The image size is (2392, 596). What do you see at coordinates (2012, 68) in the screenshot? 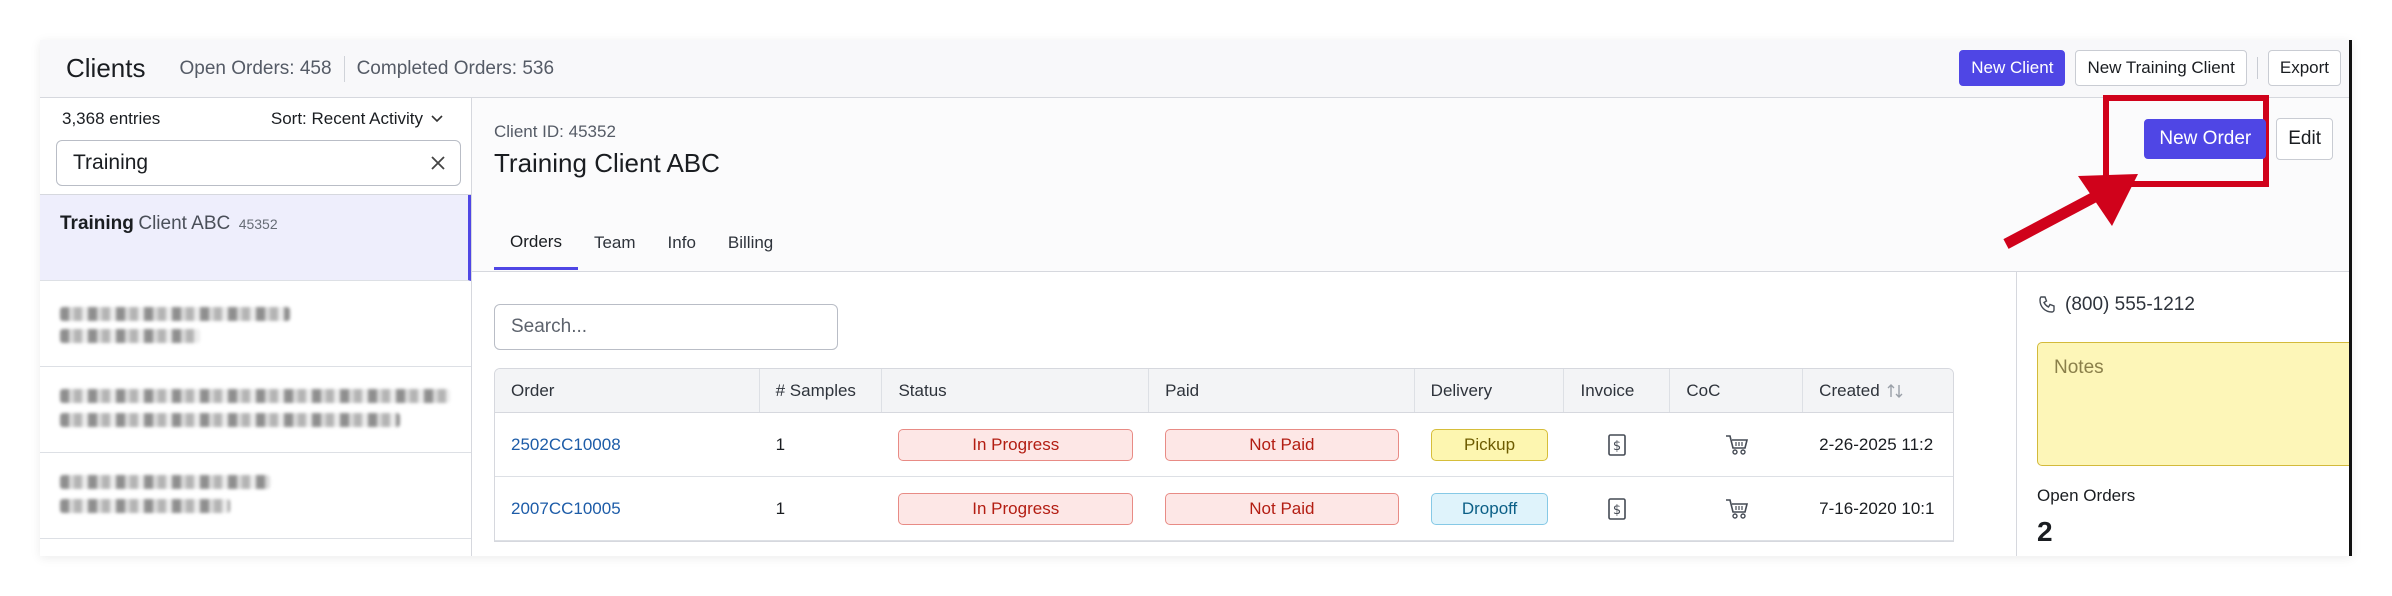
I see `new-client-button: New Client` at bounding box center [2012, 68].